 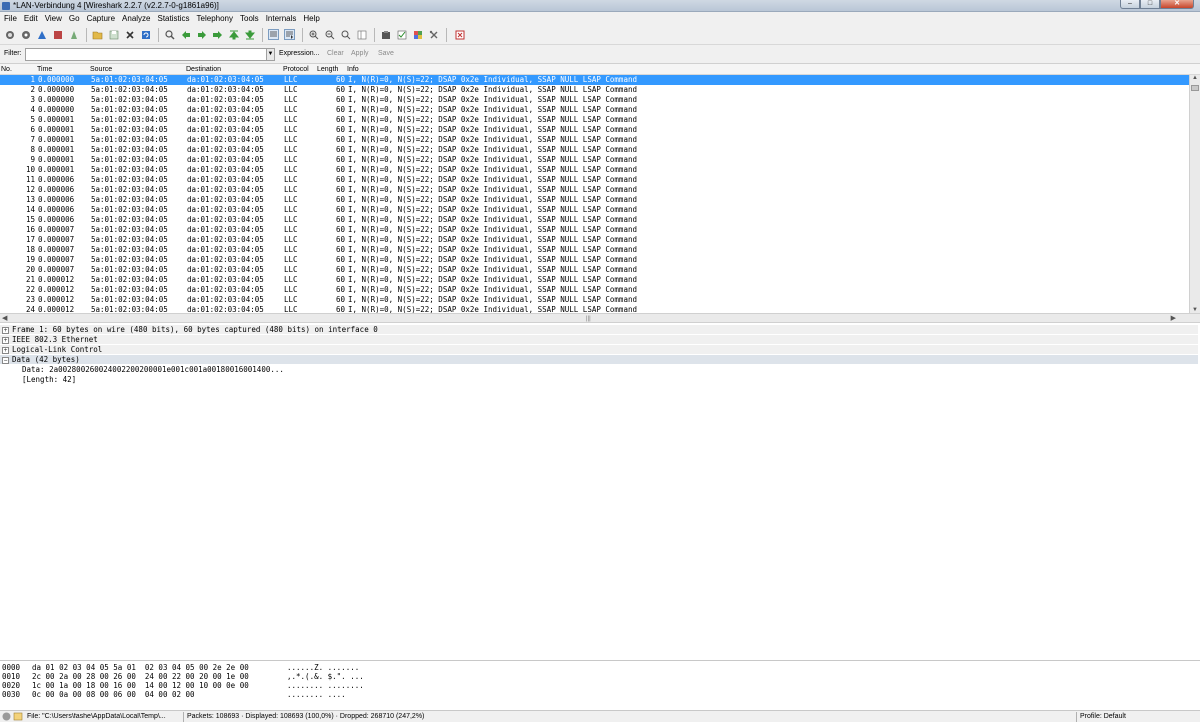 What do you see at coordinates (1177, 4) in the screenshot?
I see `close-button: ✕` at bounding box center [1177, 4].